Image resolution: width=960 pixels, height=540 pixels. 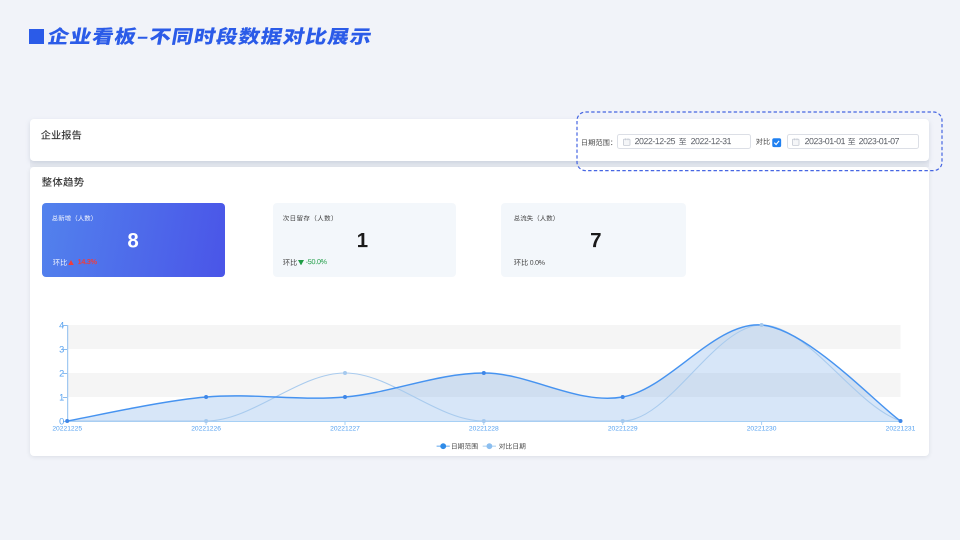 I want to click on svg-text: 1, so click(x=61, y=397).